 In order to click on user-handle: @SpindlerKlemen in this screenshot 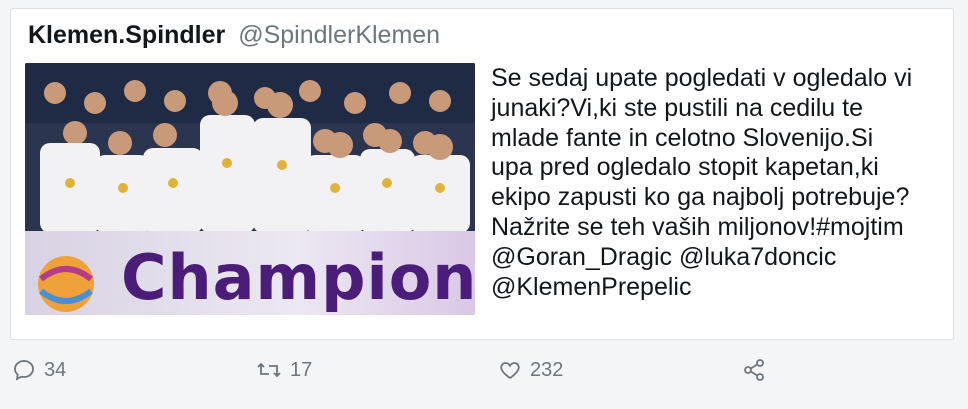, I will do `click(339, 35)`.